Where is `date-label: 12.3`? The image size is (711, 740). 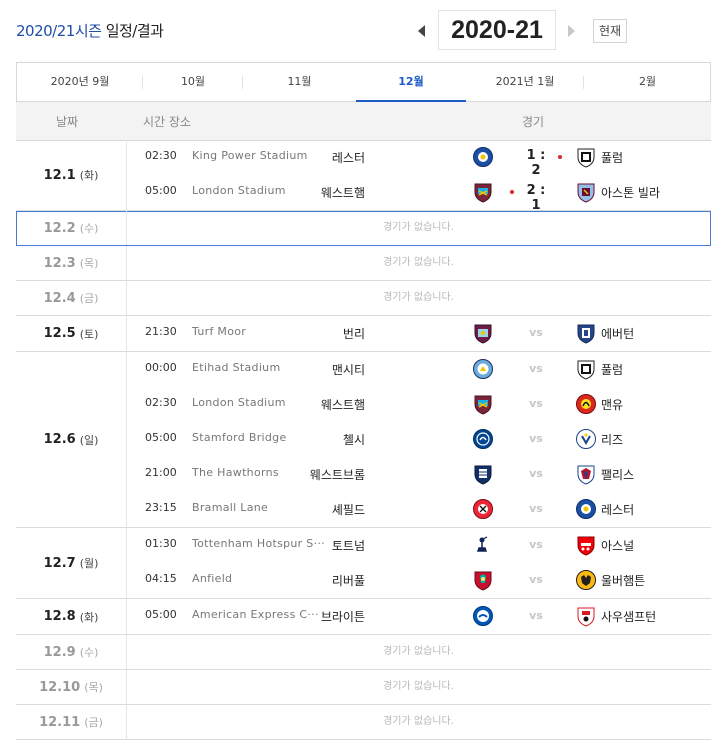 date-label: 12.3 is located at coordinates (59, 263).